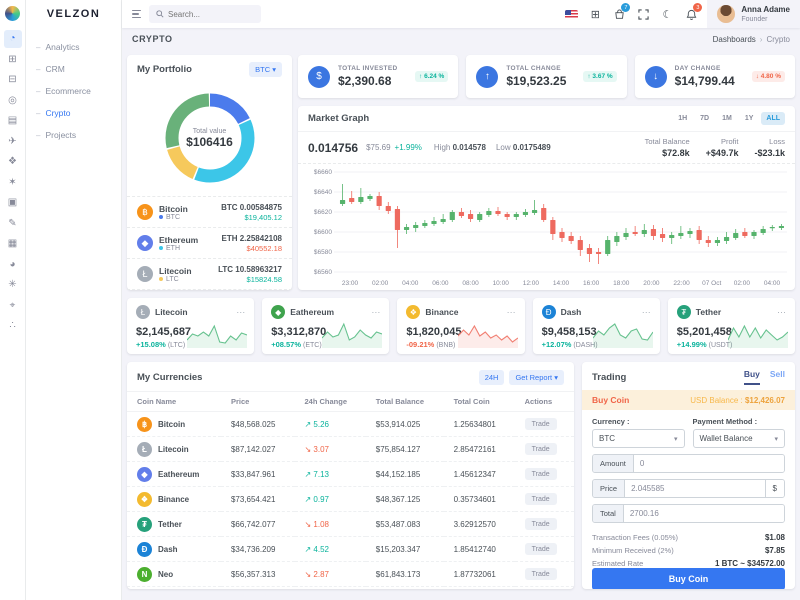 The width and height of the screenshot is (800, 600). Describe the element at coordinates (731, 326) in the screenshot. I see `coin-card-tether: ₮ Tether ⋯ $5,201,458 +14.99% (USDT)` at that location.